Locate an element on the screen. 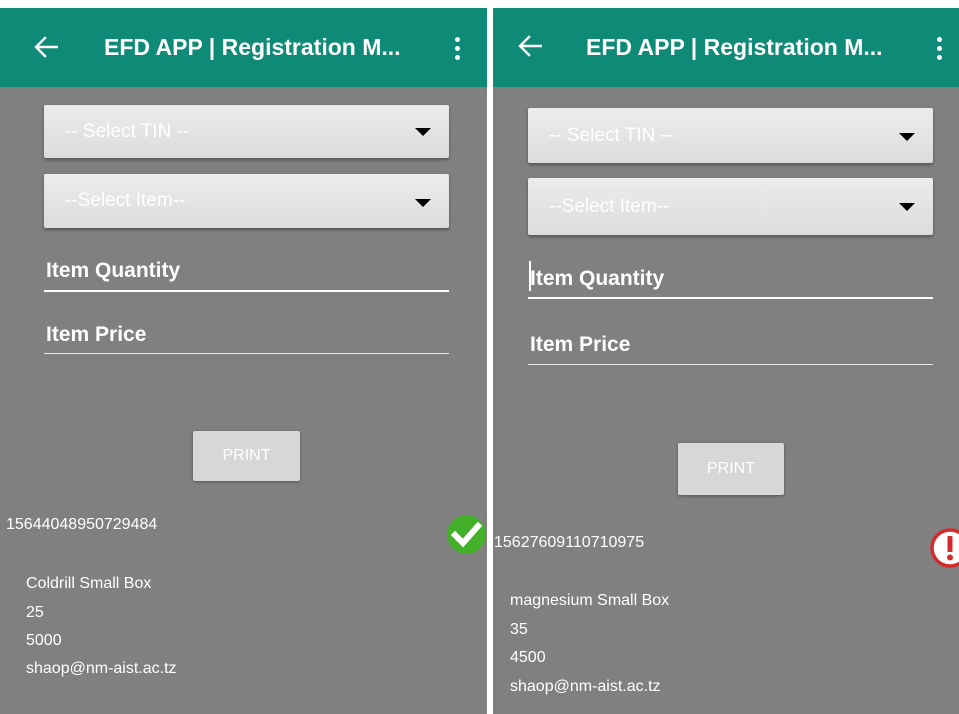  receipt-item-name: magnesium Small Box is located at coordinates (590, 600).